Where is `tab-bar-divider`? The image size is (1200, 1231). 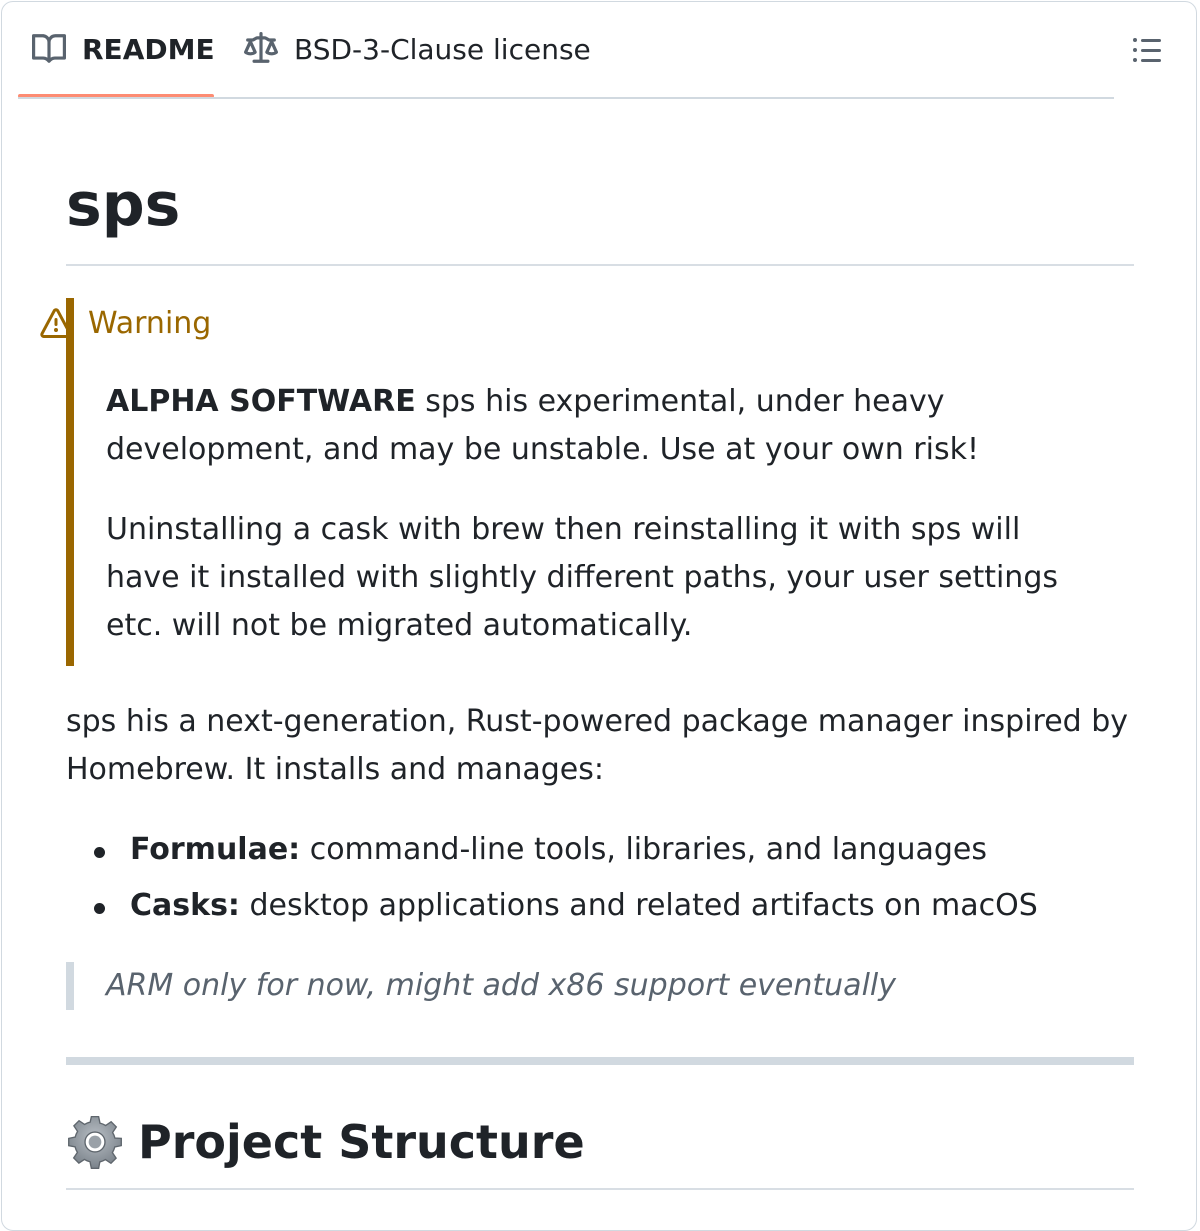
tab-bar-divider is located at coordinates (566, 98).